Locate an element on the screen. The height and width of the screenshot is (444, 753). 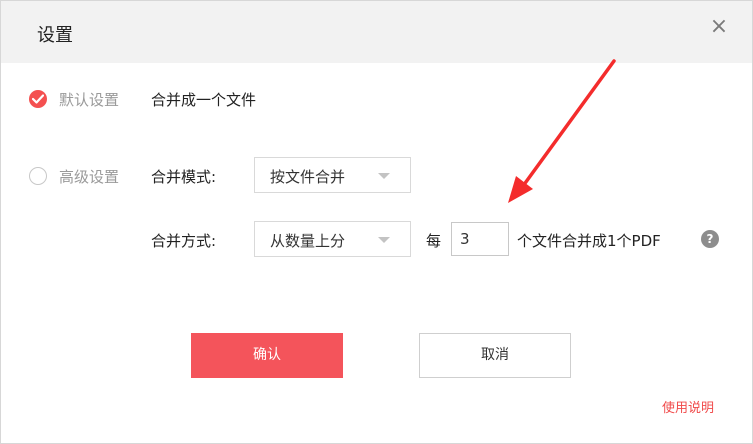
merge-mode-label: 合并模式: is located at coordinates (184, 177).